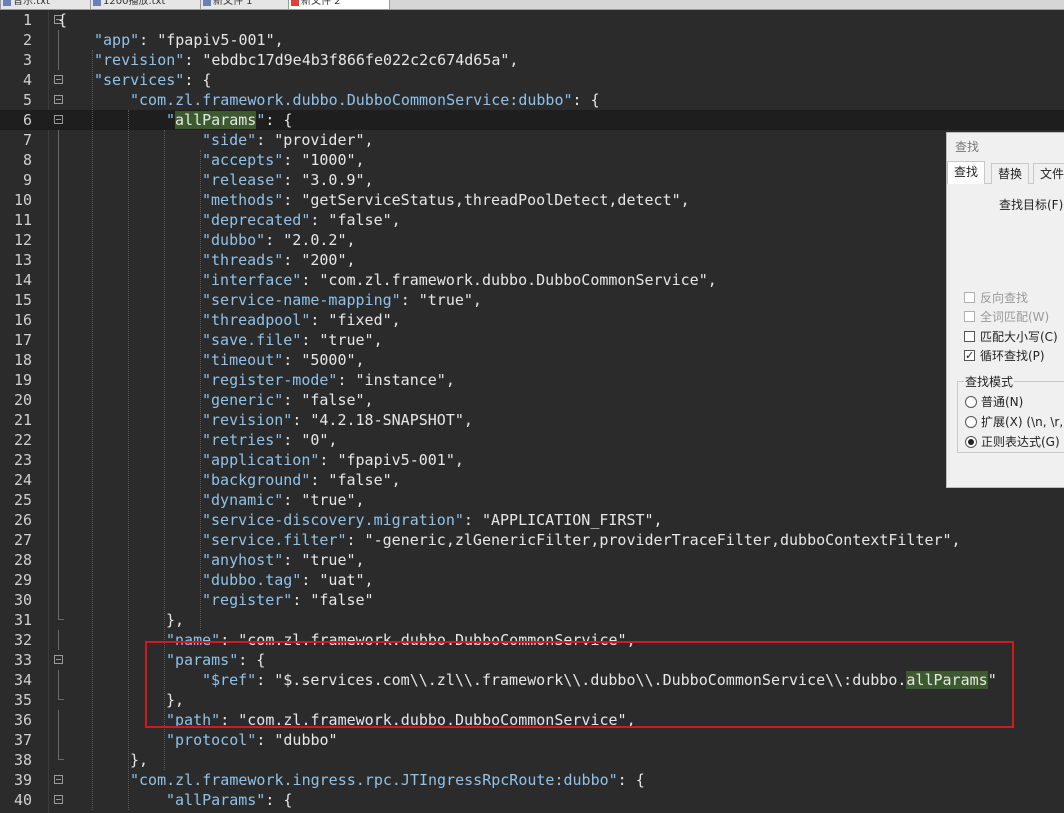 The image size is (1064, 813). I want to click on code-text: "save.file": "true",, so click(292, 340).